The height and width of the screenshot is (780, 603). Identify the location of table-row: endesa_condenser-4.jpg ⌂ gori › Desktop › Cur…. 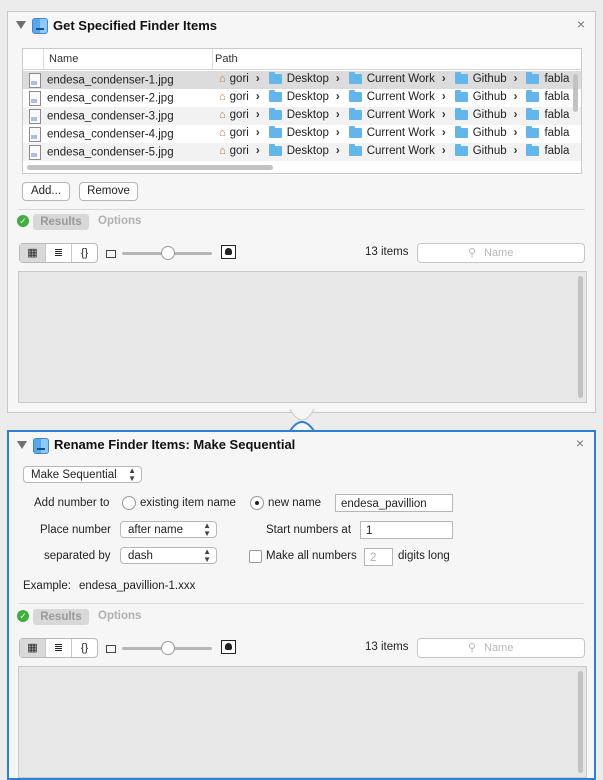
(302, 134).